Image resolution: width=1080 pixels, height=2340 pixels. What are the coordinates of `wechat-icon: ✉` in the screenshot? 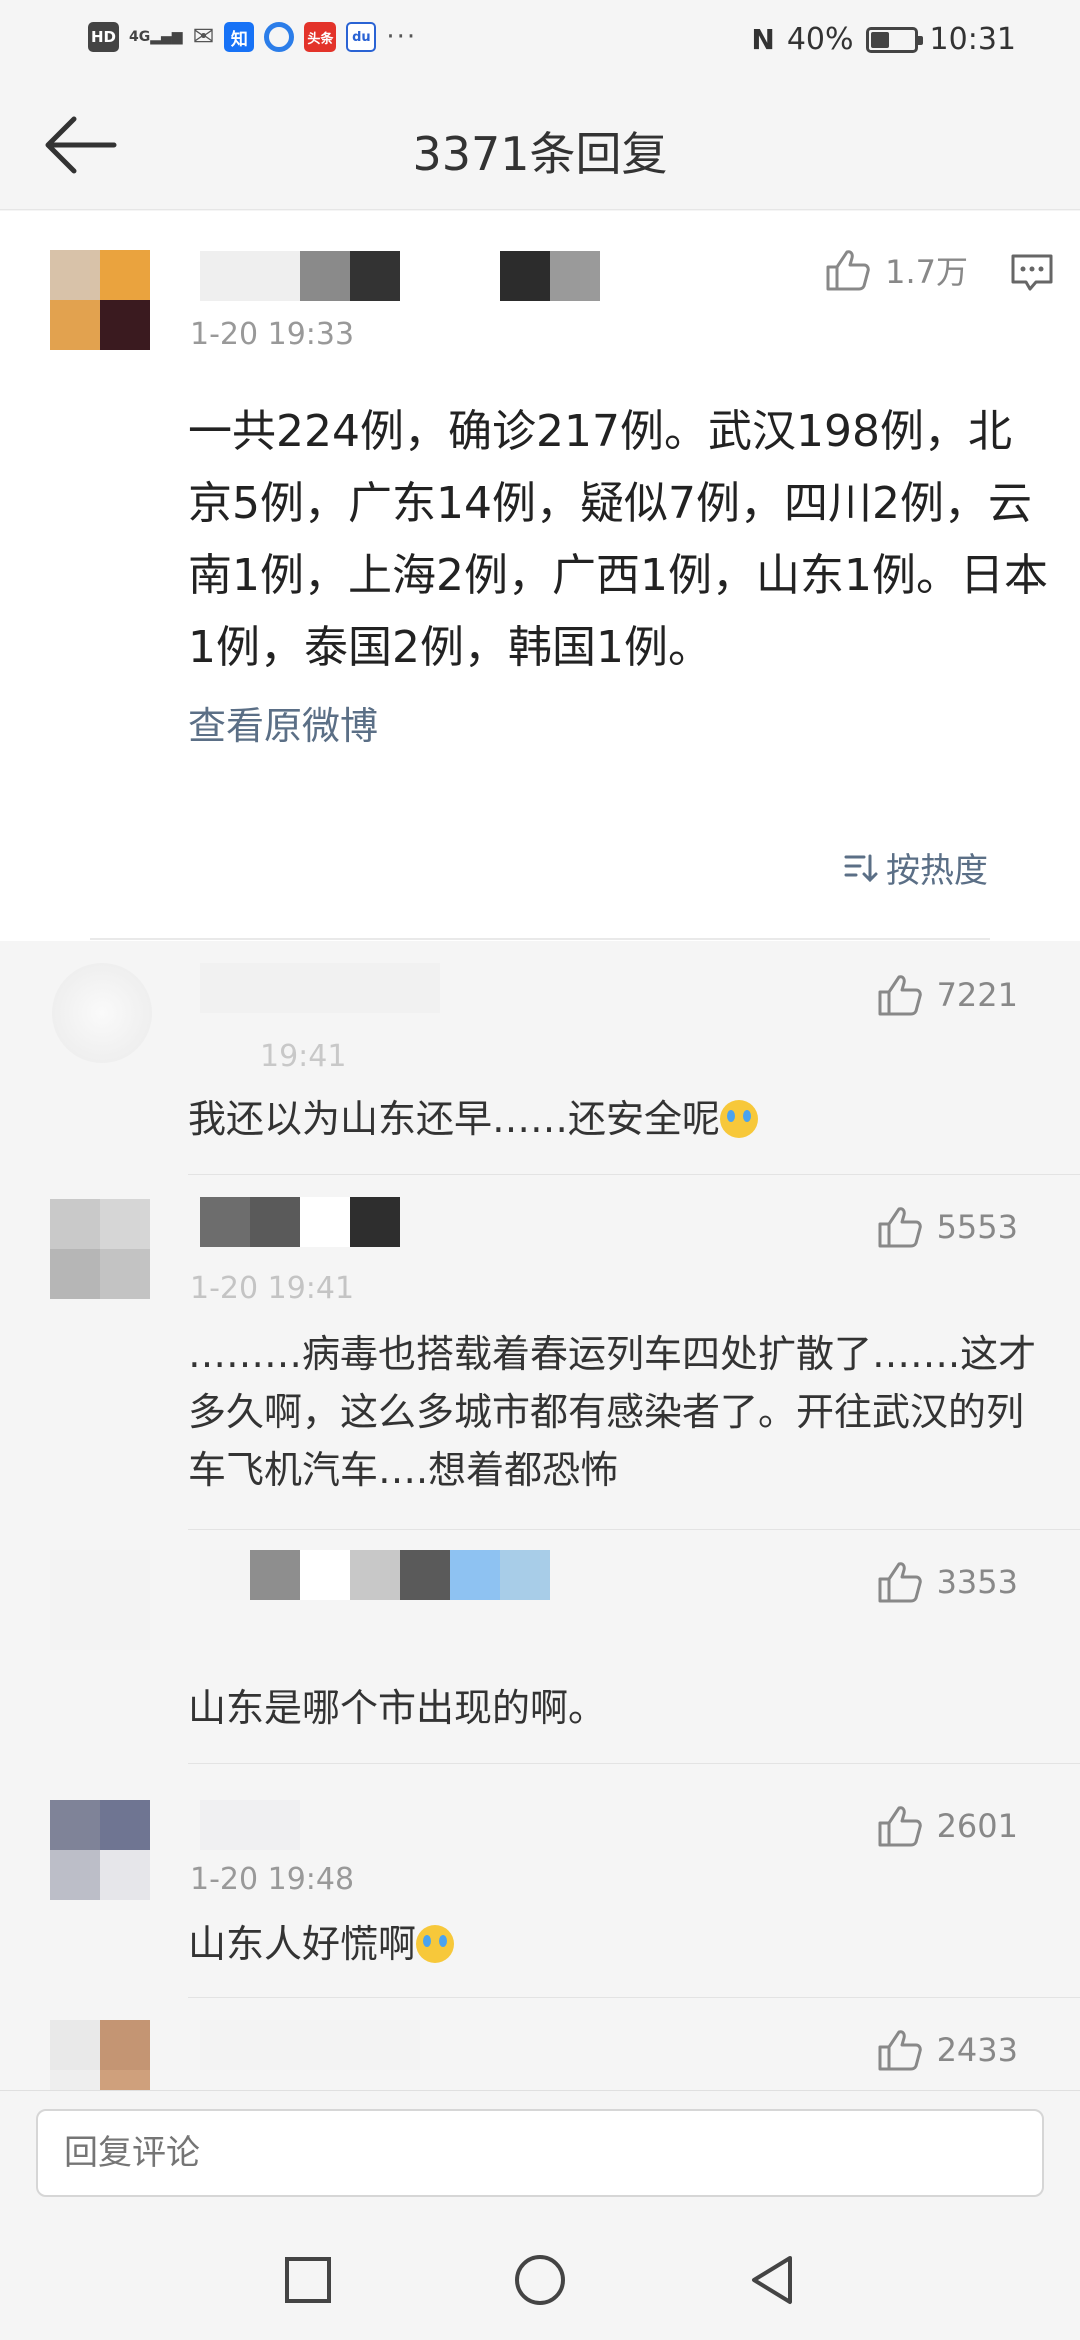 It's located at (203, 37).